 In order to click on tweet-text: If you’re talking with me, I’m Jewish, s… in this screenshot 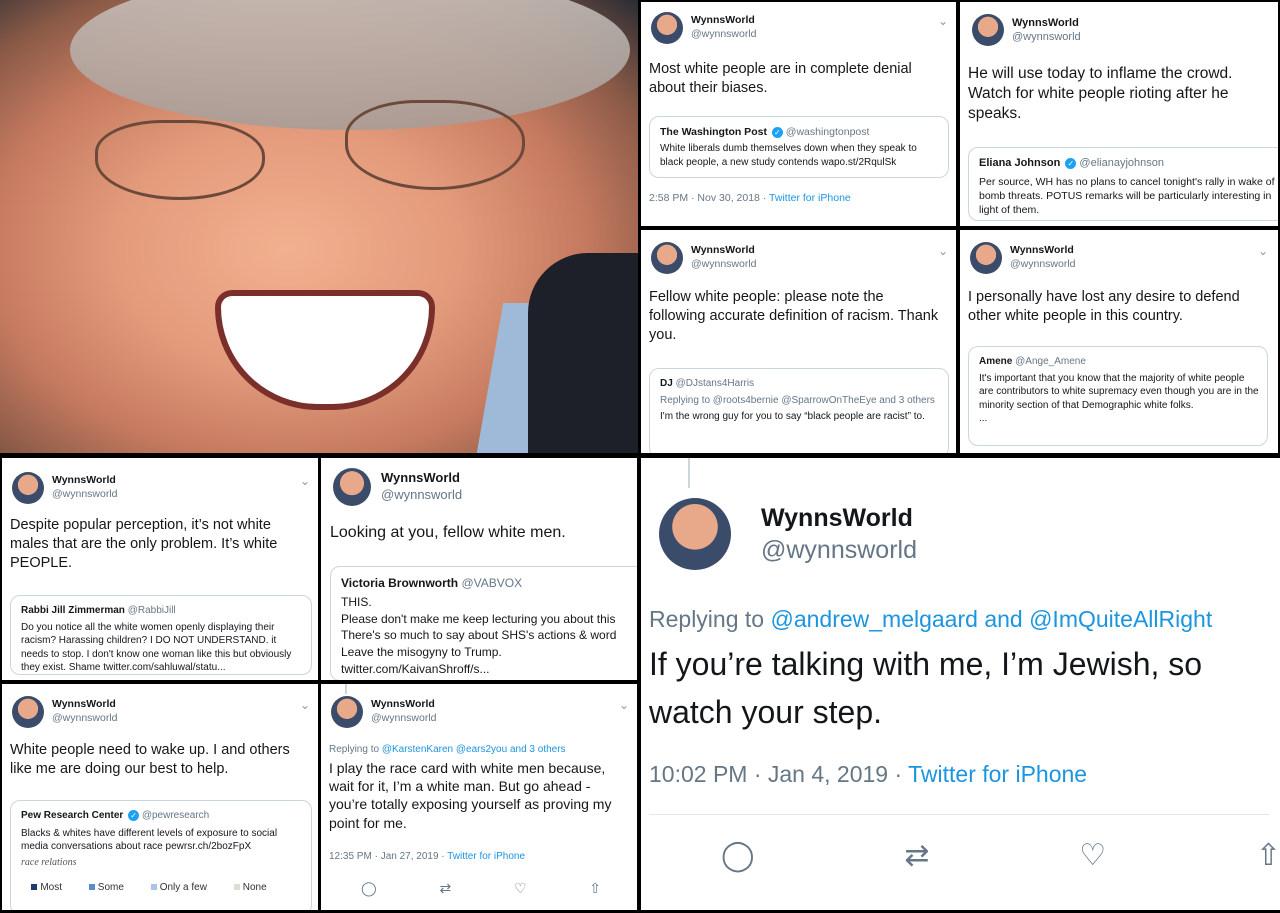, I will do `click(926, 688)`.